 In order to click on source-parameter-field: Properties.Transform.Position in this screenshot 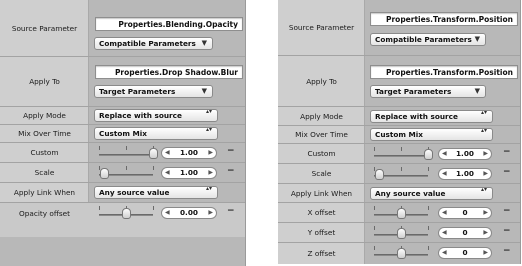, I will do `click(444, 19)`.